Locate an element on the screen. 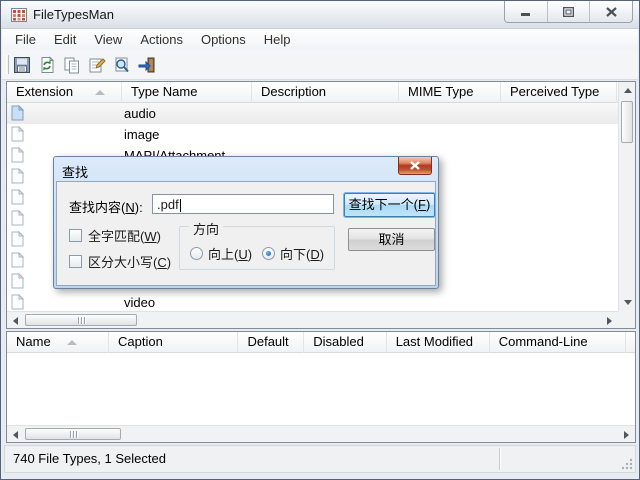 Image resolution: width=640 pixels, height=480 pixels. column-command-line-label: Command-Line is located at coordinates (543, 341).